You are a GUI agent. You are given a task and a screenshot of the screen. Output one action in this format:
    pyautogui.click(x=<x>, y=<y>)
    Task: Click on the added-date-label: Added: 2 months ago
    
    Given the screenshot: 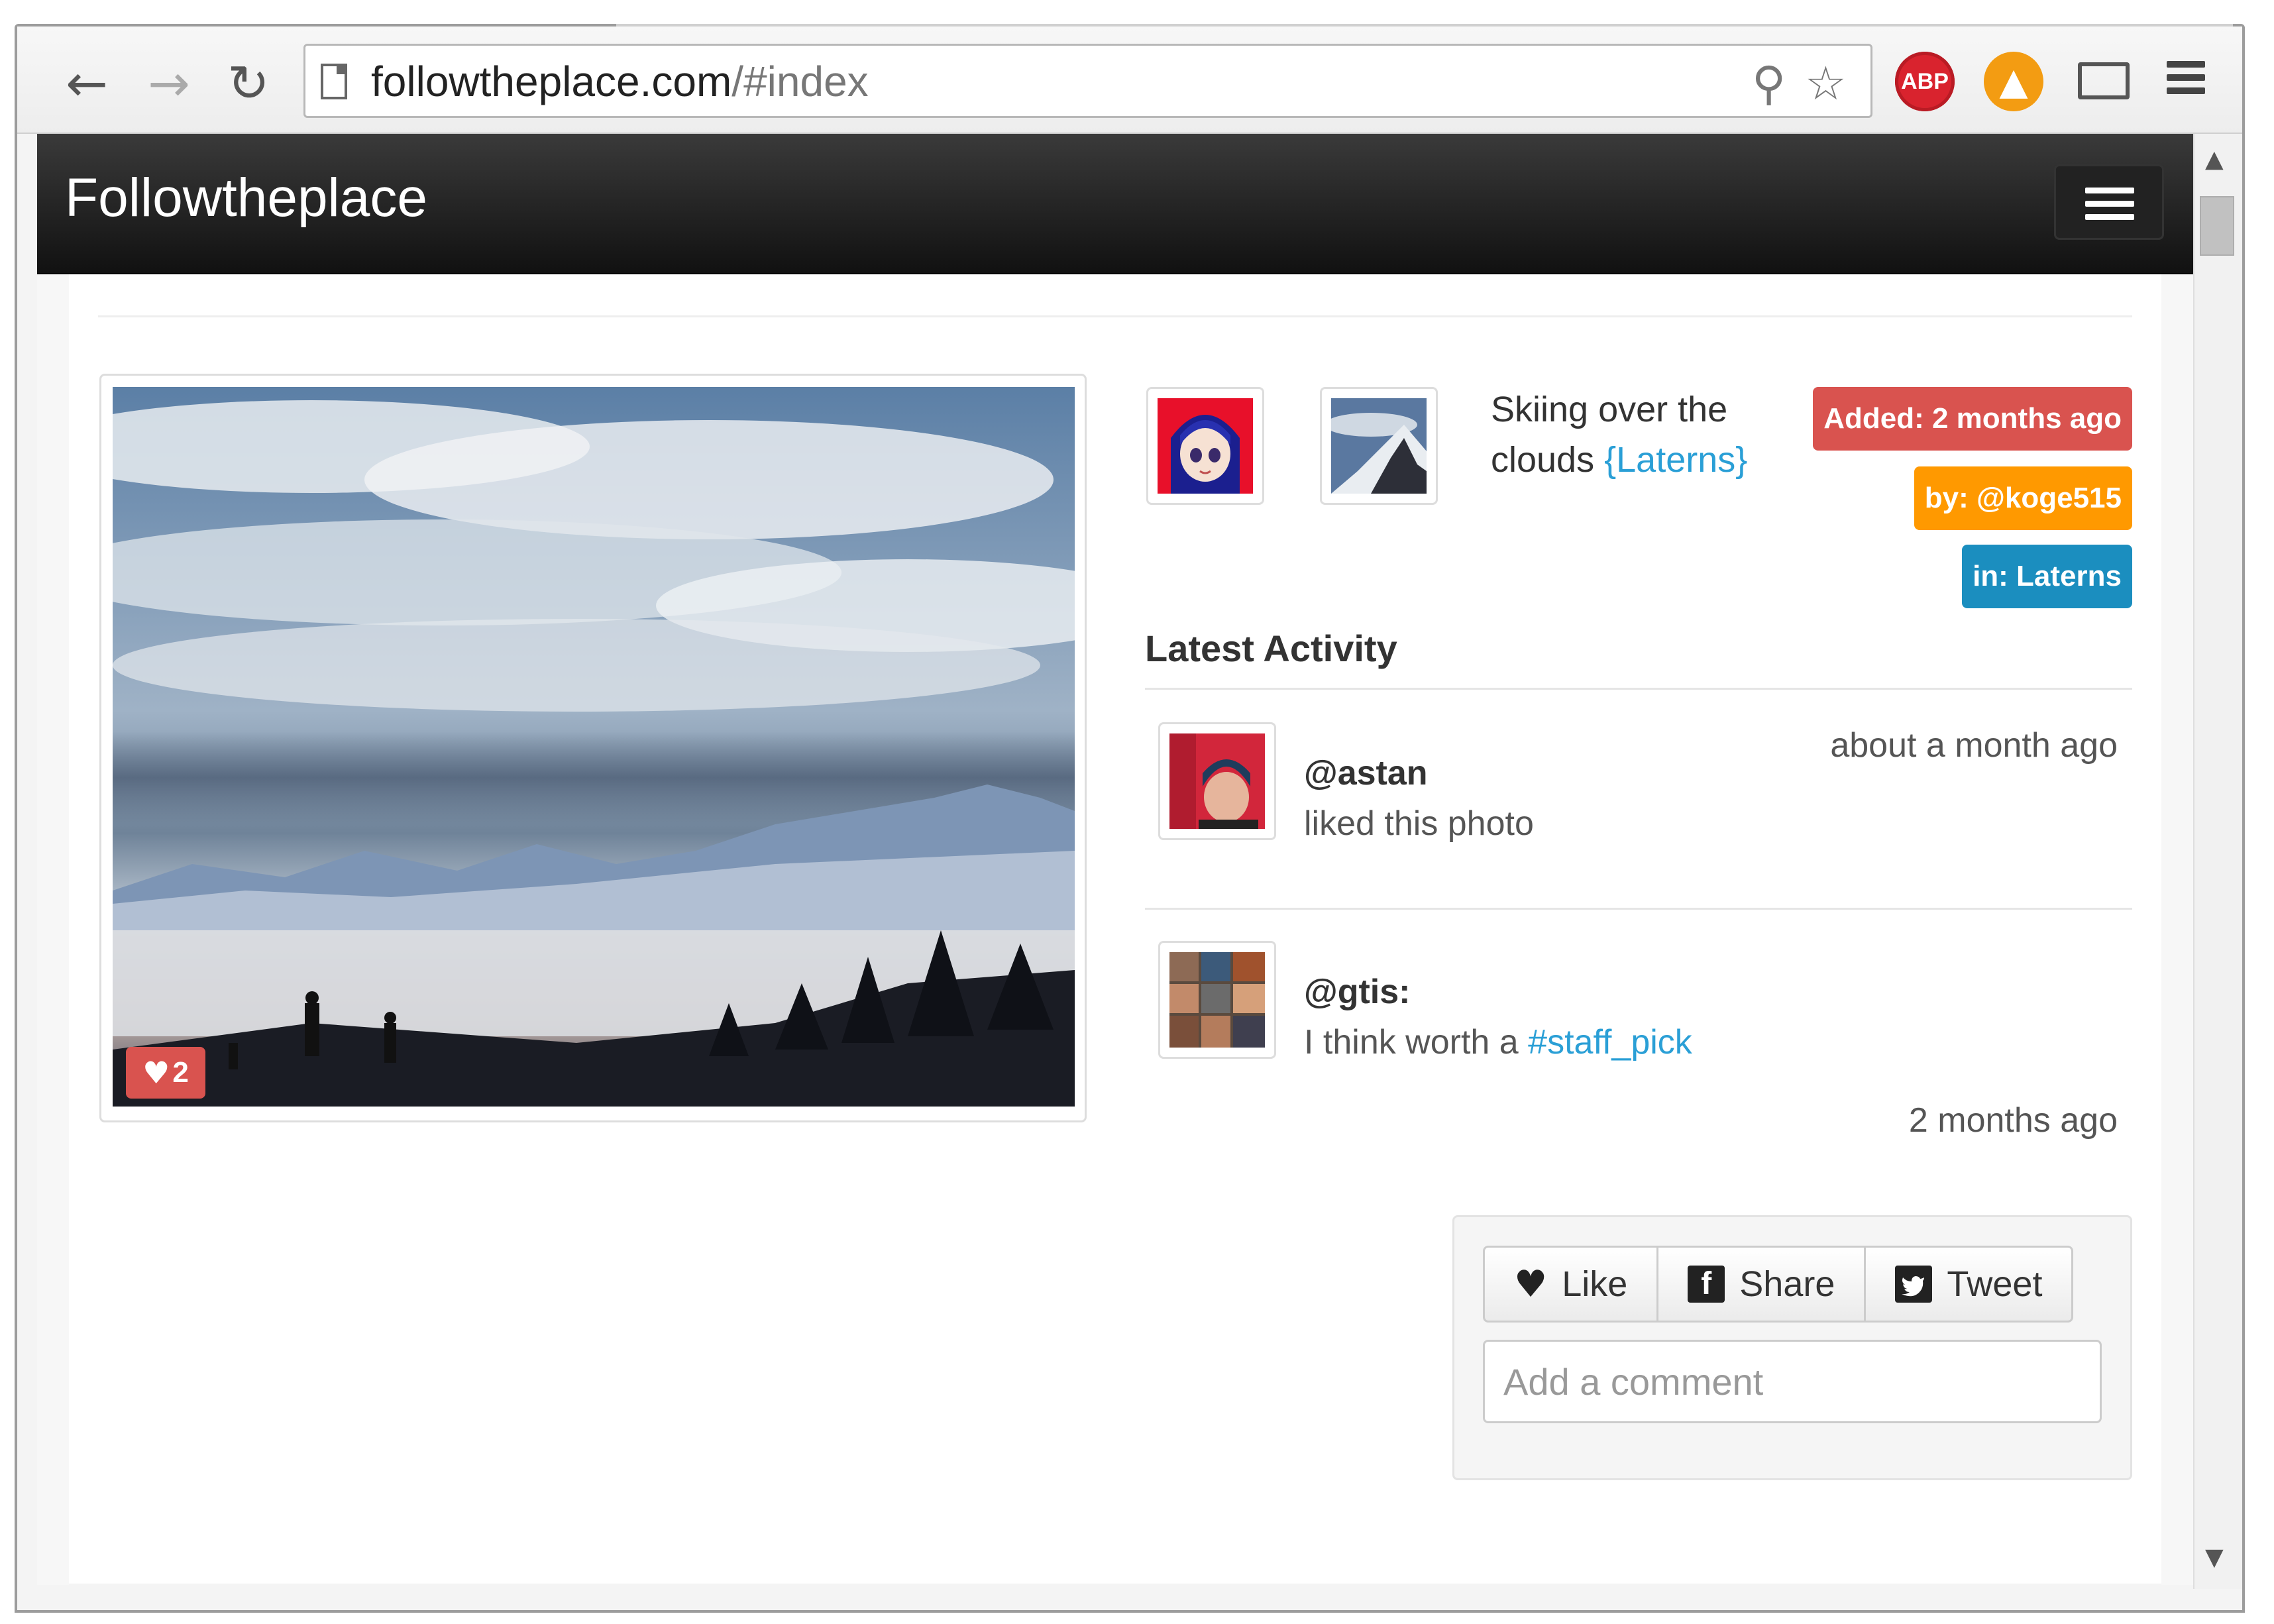 What is the action you would take?
    pyautogui.click(x=1972, y=419)
    